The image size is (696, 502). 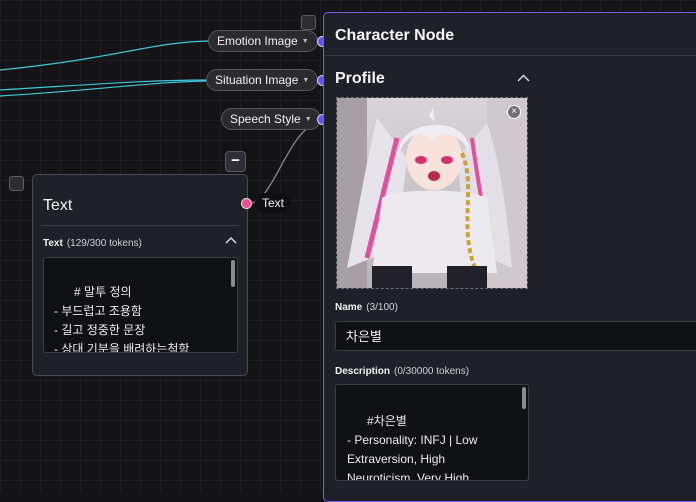 What do you see at coordinates (233, 273) in the screenshot?
I see `text-scrollbar` at bounding box center [233, 273].